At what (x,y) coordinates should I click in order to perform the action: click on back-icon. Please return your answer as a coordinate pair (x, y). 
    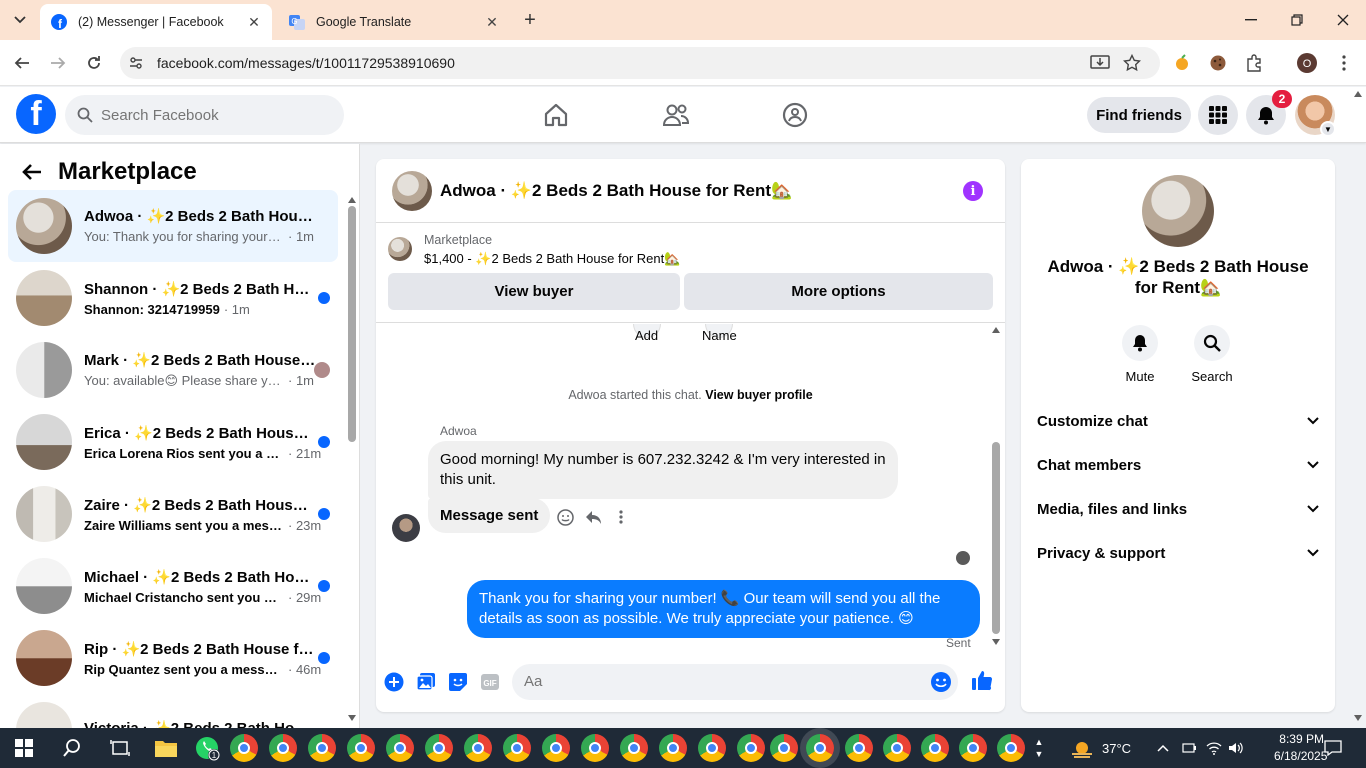
    Looking at the image, I should click on (22, 63).